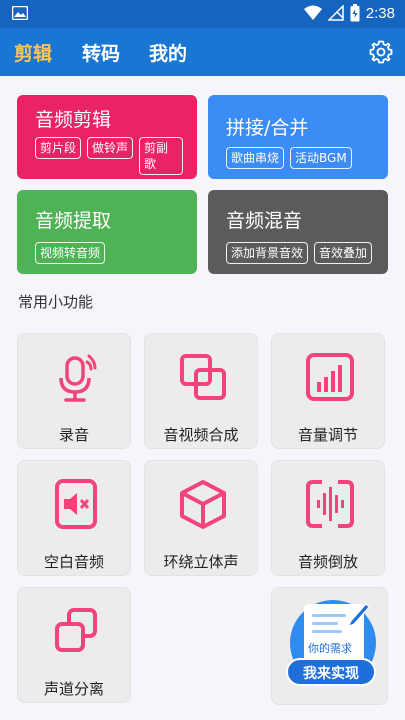 This screenshot has width=405, height=720. What do you see at coordinates (20, 13) in the screenshot?
I see `image-notification-icon` at bounding box center [20, 13].